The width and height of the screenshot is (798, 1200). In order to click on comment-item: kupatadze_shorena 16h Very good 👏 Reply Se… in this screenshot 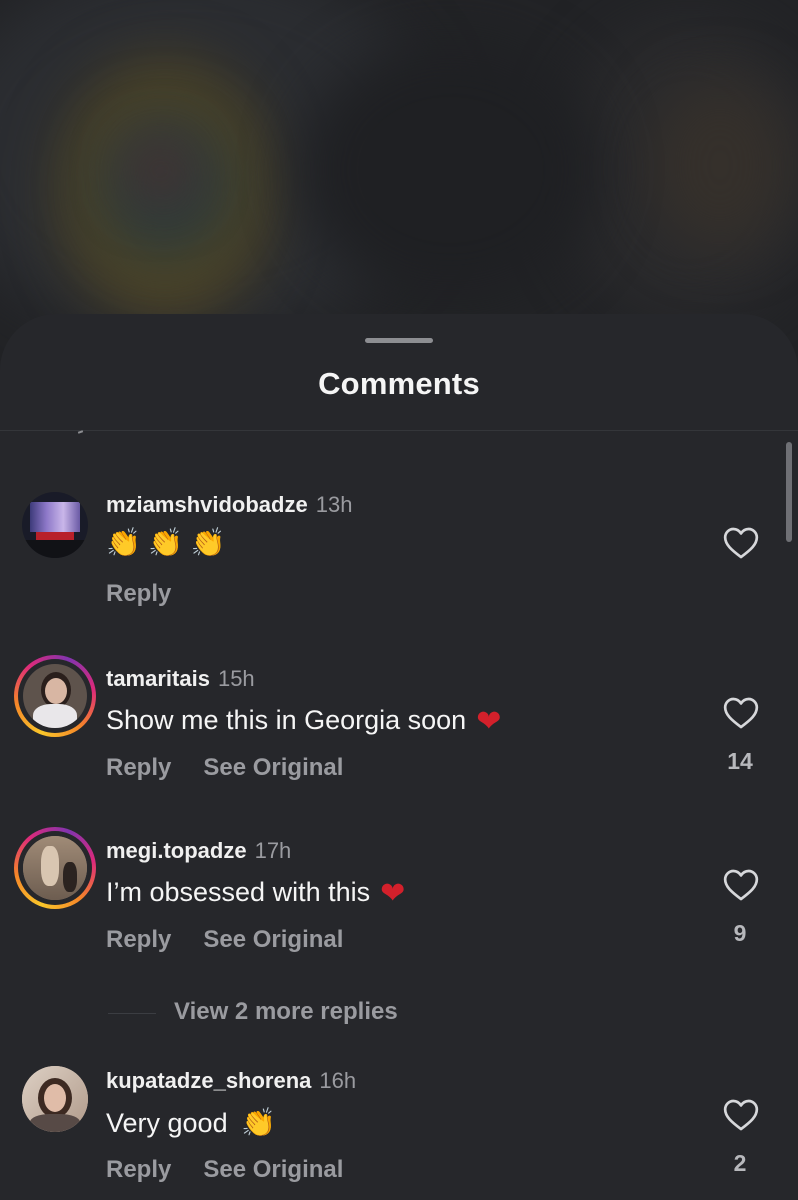, I will do `click(399, 1133)`.